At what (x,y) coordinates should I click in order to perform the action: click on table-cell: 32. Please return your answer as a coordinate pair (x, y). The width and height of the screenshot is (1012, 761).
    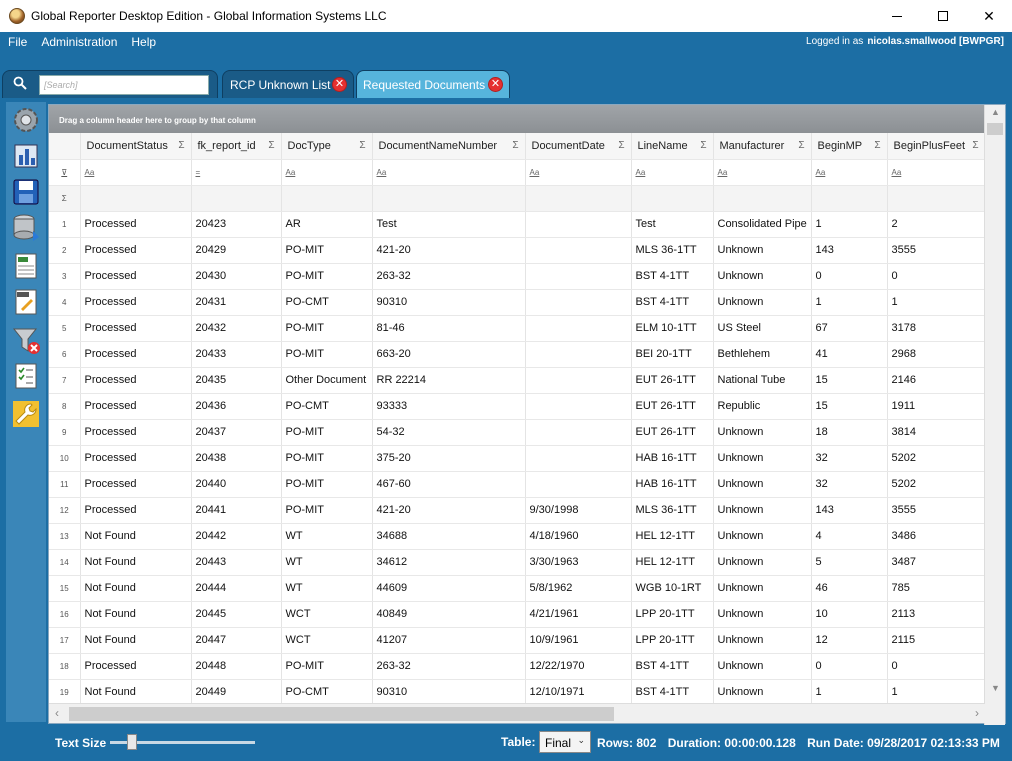
    Looking at the image, I should click on (849, 458).